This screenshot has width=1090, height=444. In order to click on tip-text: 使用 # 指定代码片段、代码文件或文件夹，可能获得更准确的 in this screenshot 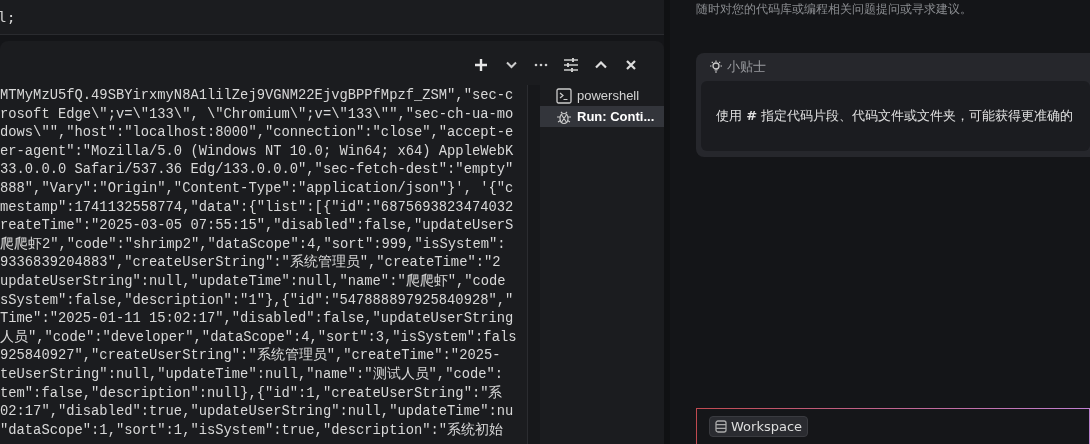, I will do `click(895, 116)`.